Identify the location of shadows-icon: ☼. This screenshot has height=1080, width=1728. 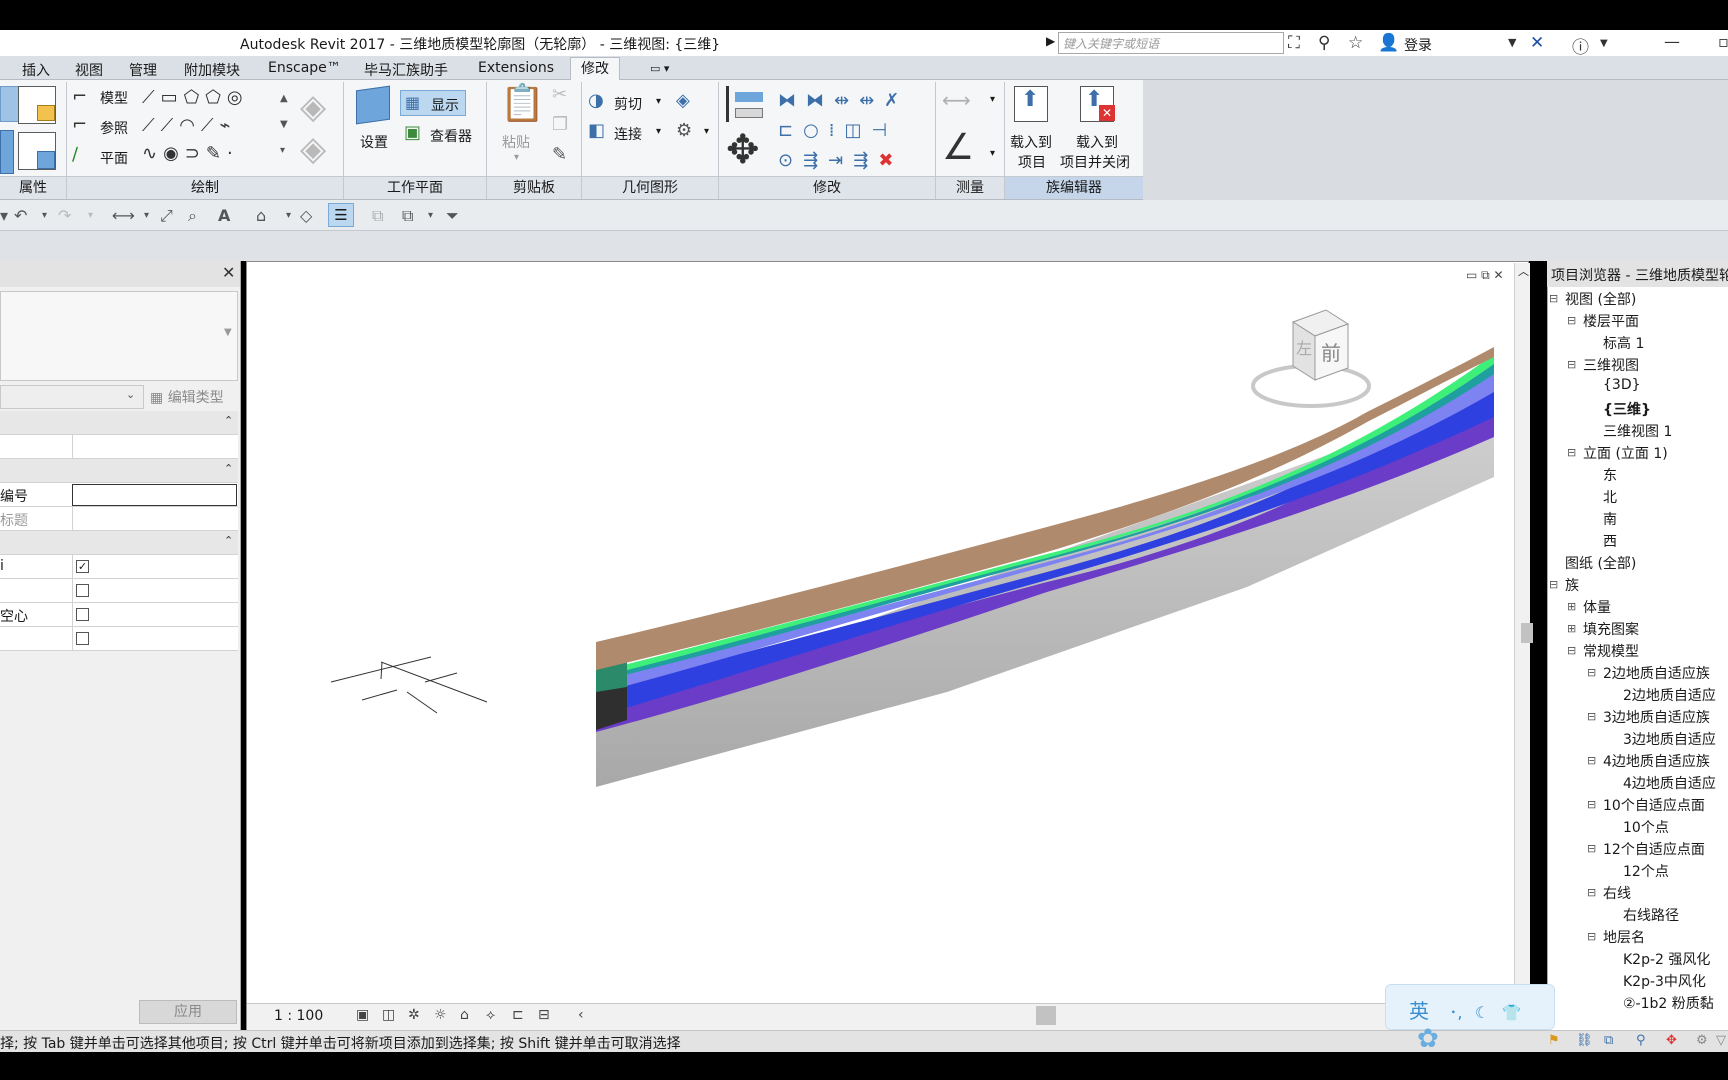
(440, 1015).